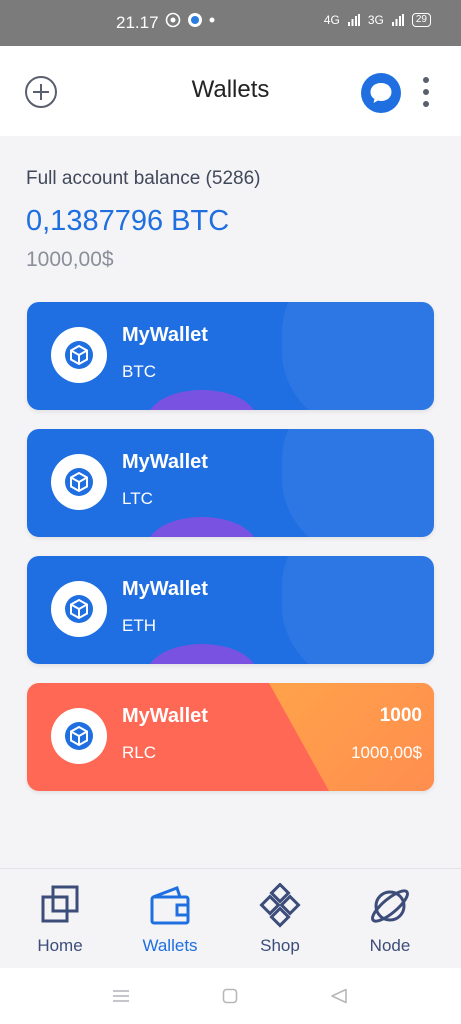  What do you see at coordinates (339, 996) in the screenshot?
I see `back-triangle-icon` at bounding box center [339, 996].